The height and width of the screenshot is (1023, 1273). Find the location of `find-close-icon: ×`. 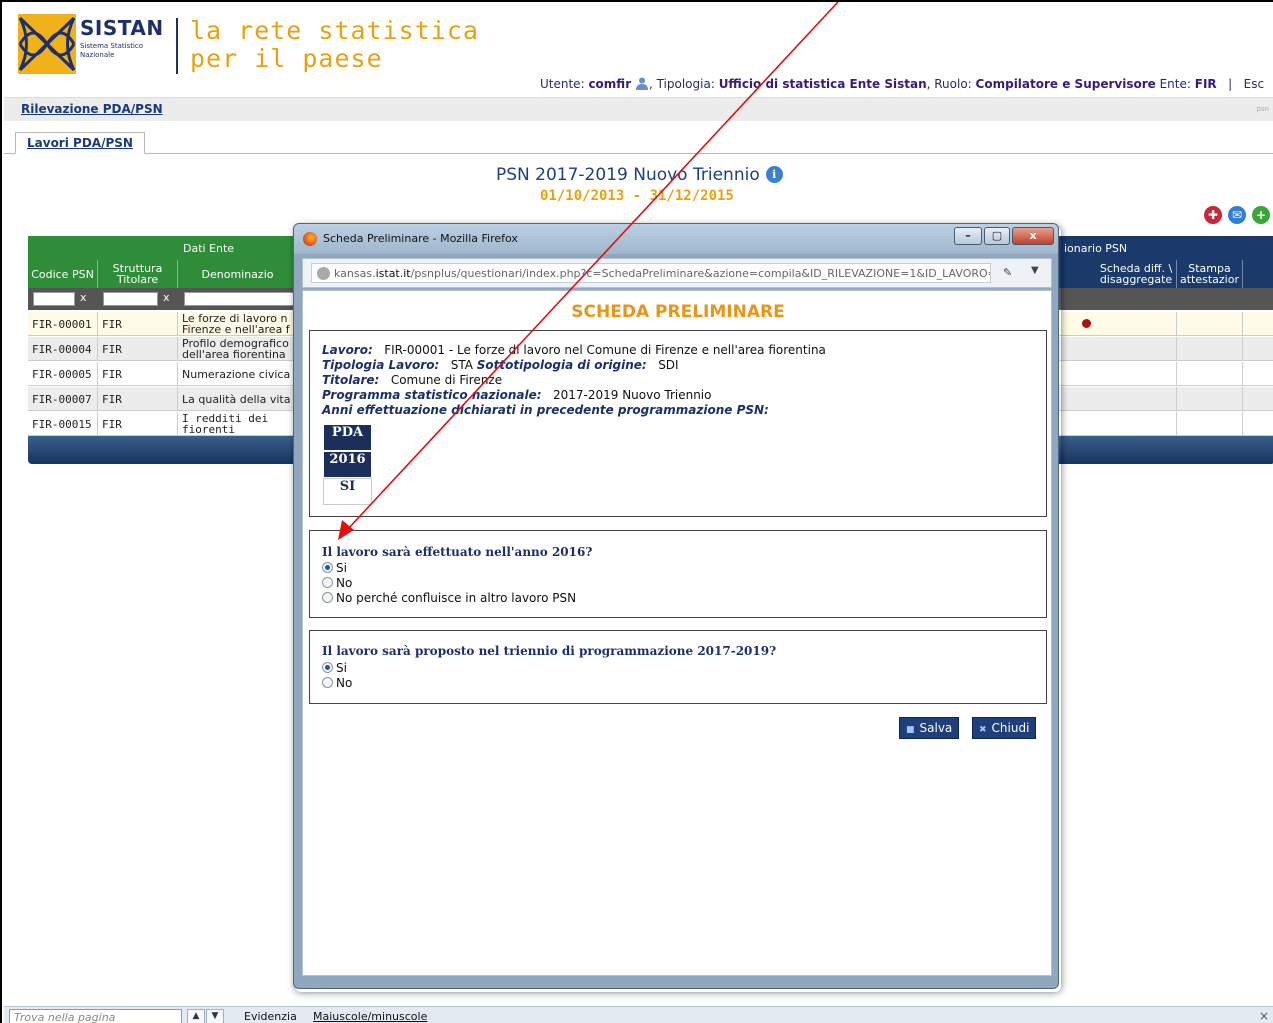

find-close-icon: × is located at coordinates (1264, 1016).